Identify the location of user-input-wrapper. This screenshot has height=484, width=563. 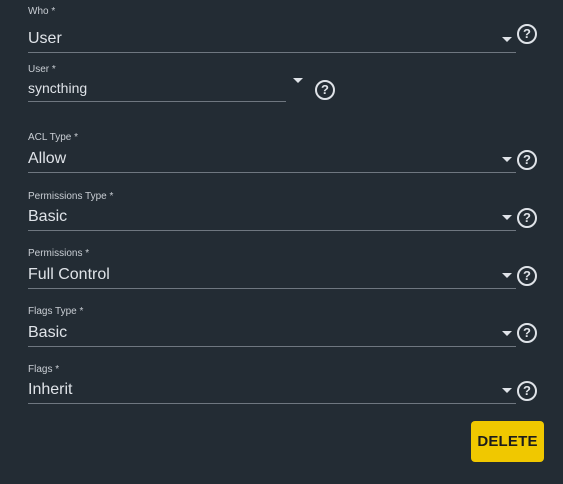
(157, 89).